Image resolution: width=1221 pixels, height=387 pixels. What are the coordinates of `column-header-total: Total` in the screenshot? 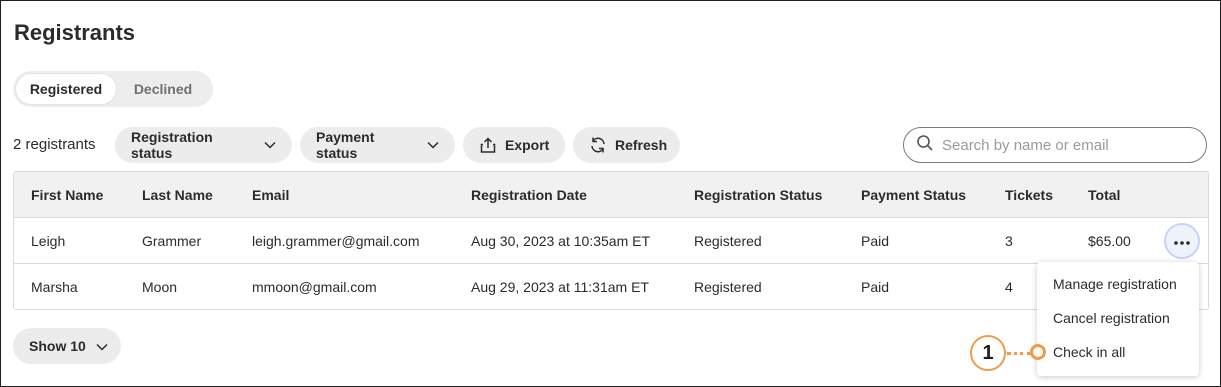 It's located at (1104, 195).